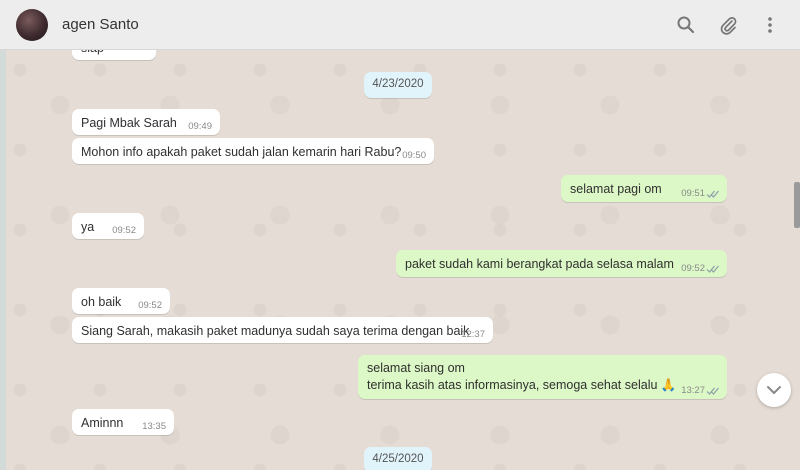 The width and height of the screenshot is (800, 470). I want to click on message-bubble: selamat pagi om 09:51, so click(644, 188).